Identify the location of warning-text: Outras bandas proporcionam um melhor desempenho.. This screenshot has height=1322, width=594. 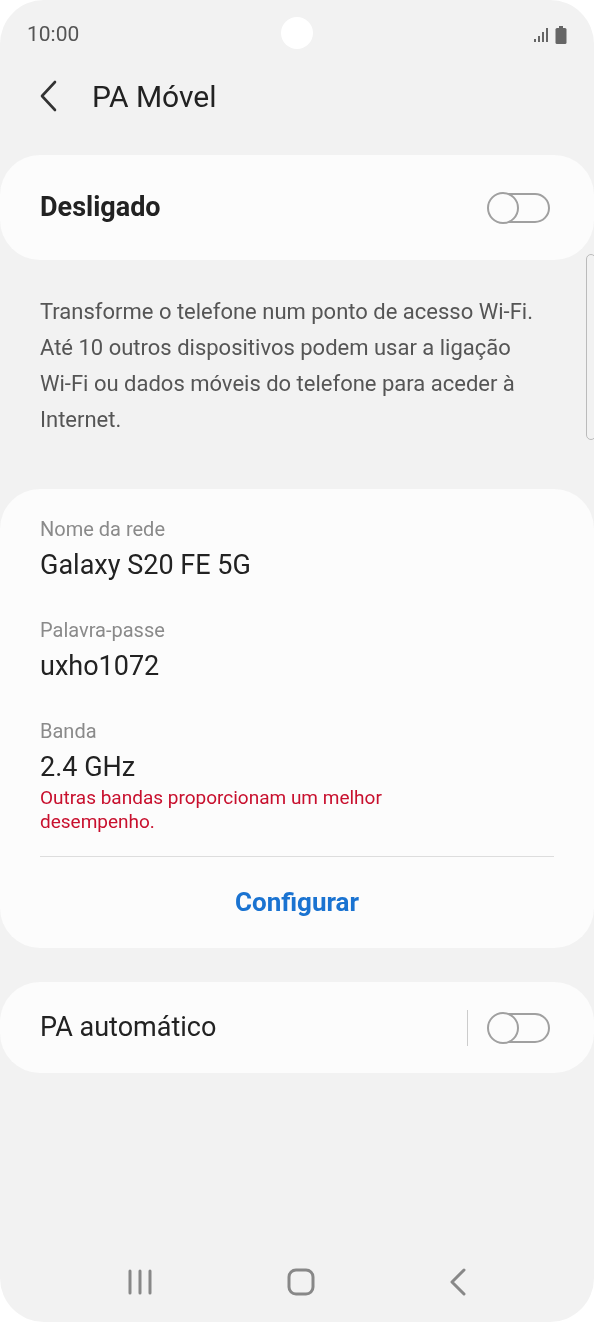
(211, 810).